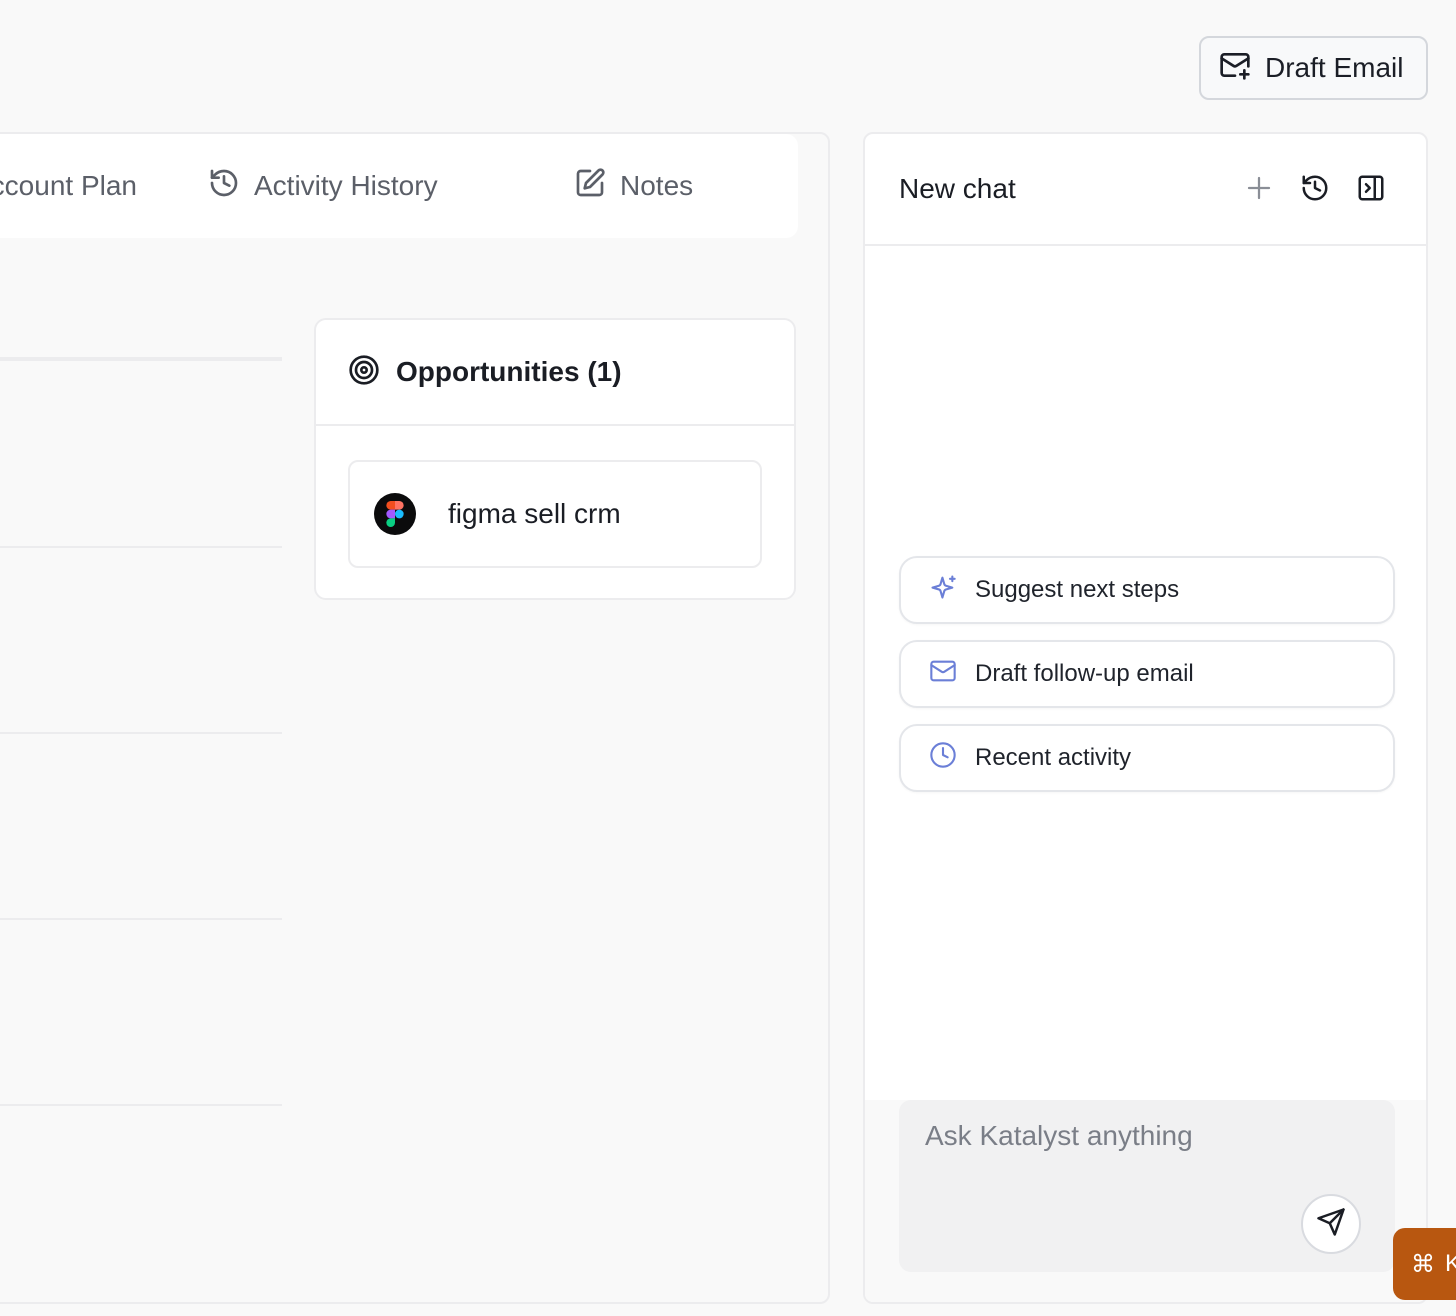 The width and height of the screenshot is (1456, 1316). What do you see at coordinates (1145, 190) in the screenshot?
I see `chat-header: New chat` at bounding box center [1145, 190].